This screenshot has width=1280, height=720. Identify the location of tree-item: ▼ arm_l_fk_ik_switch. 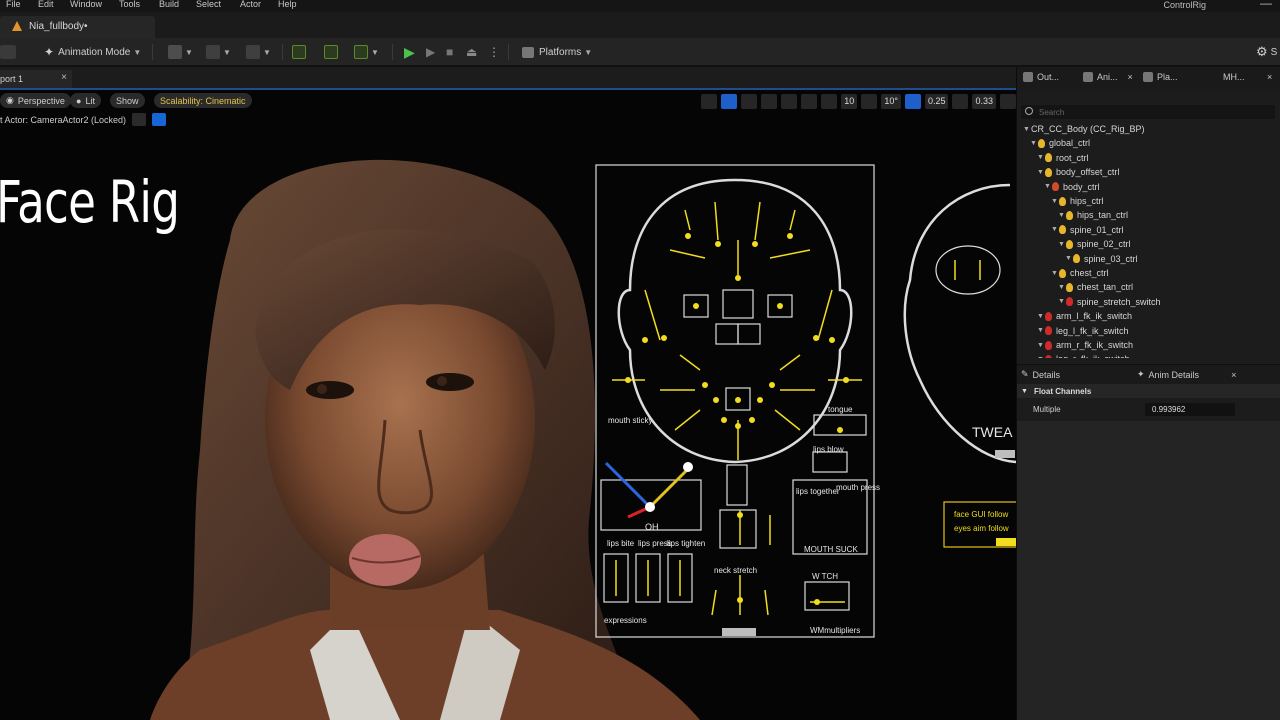
(1084, 316).